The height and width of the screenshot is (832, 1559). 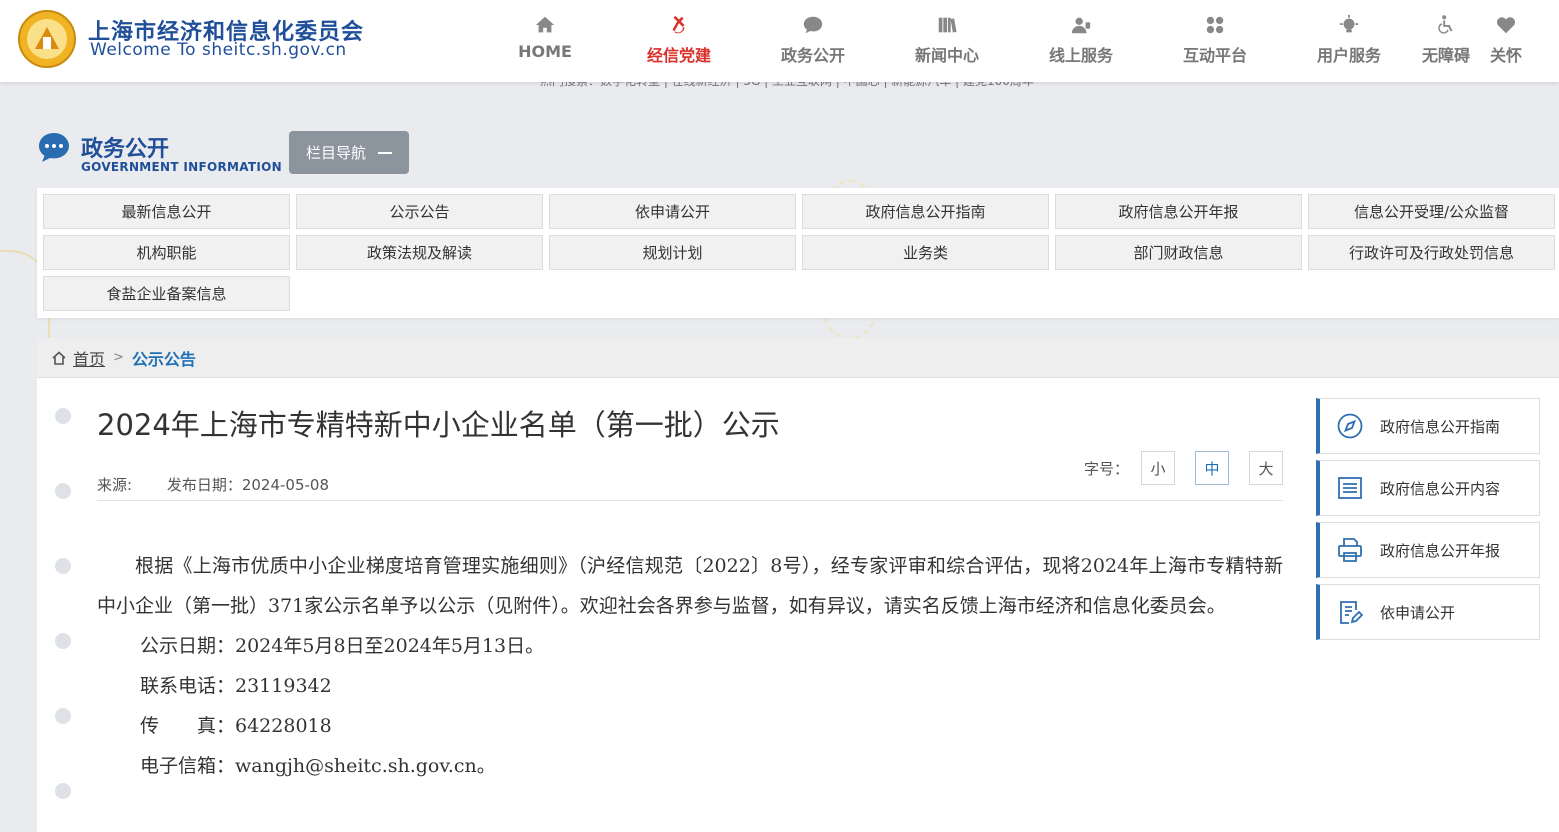 What do you see at coordinates (1214, 55) in the screenshot?
I see `nav-label: 互动平台` at bounding box center [1214, 55].